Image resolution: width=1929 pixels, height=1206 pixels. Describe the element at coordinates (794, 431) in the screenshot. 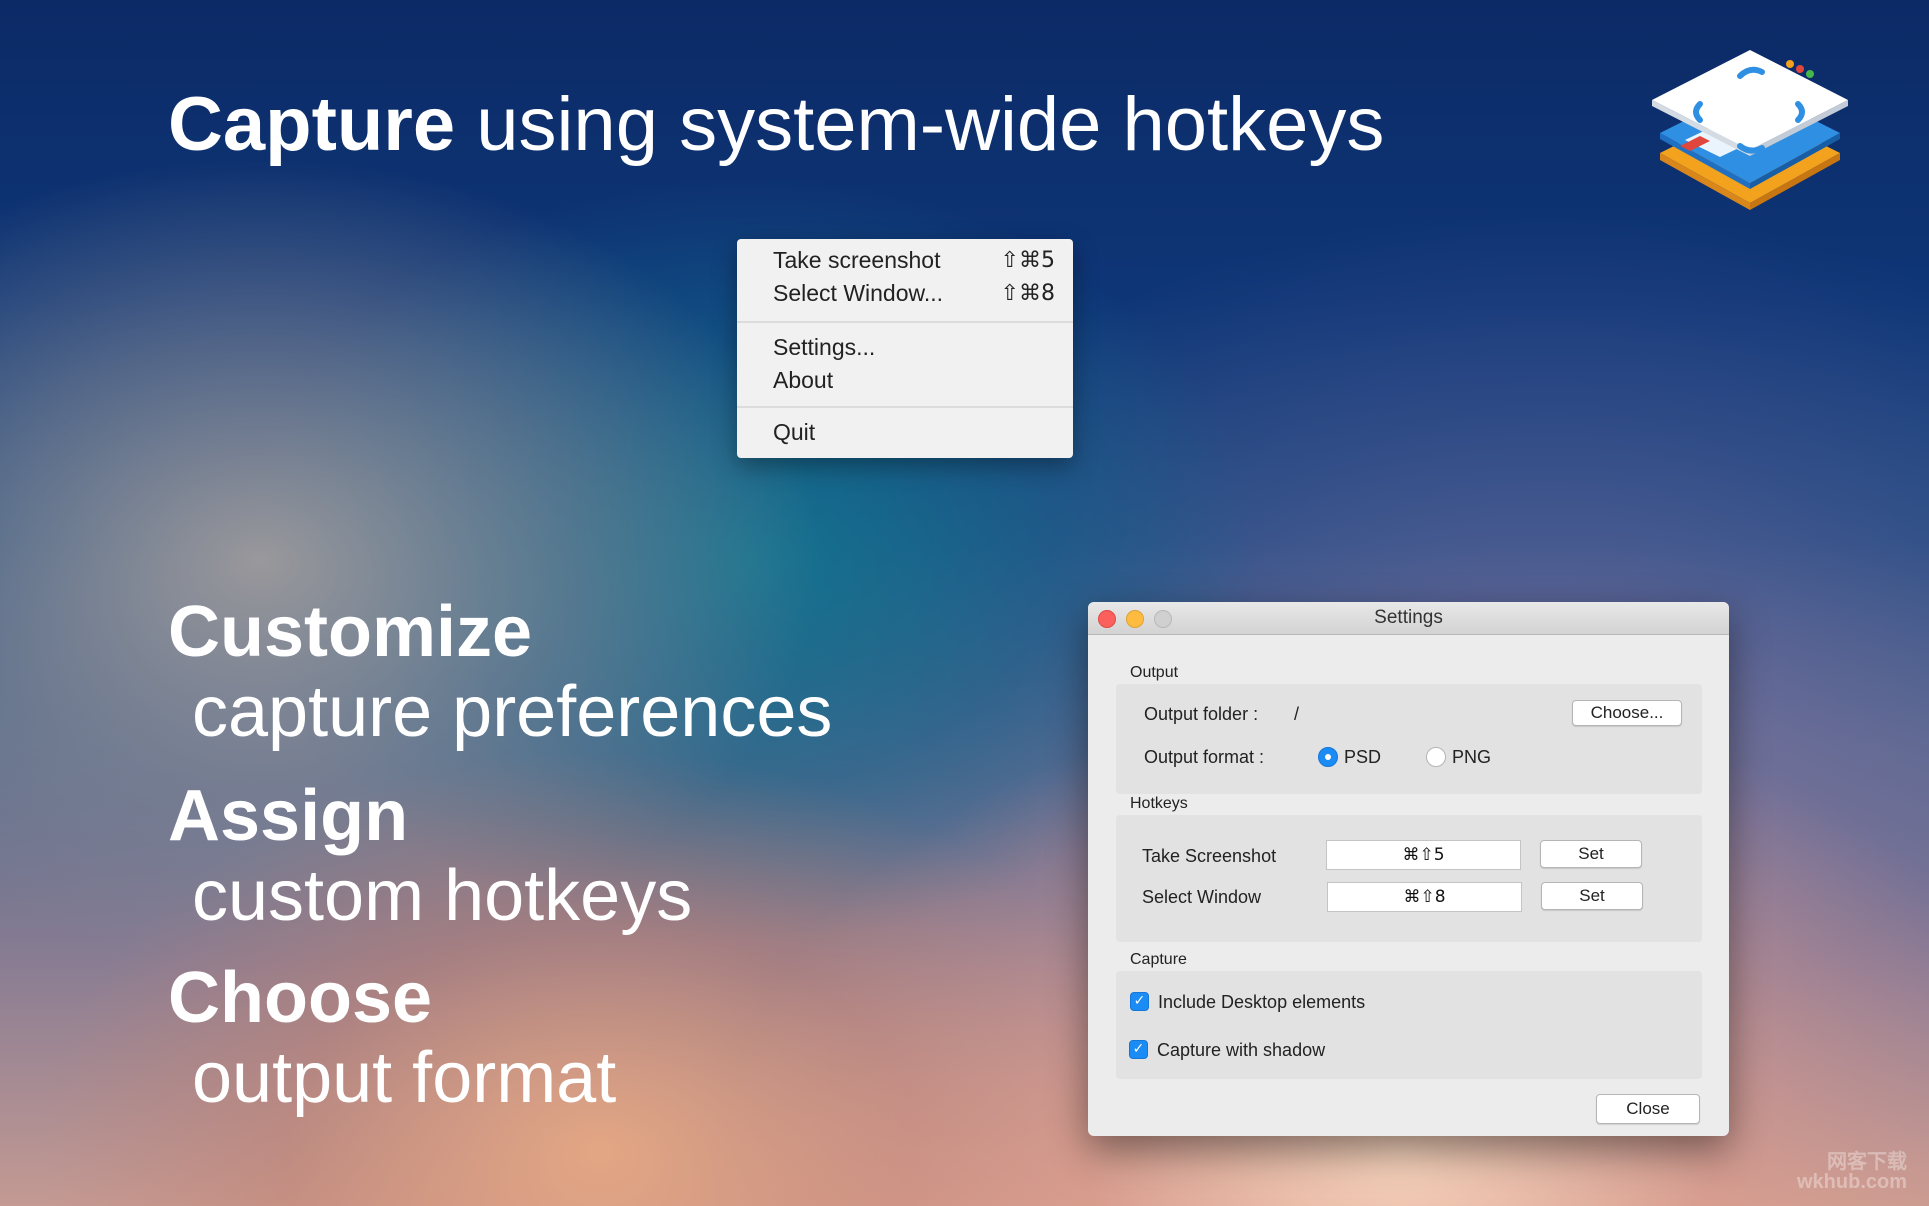

I see `menu-item-label: Quit` at that location.